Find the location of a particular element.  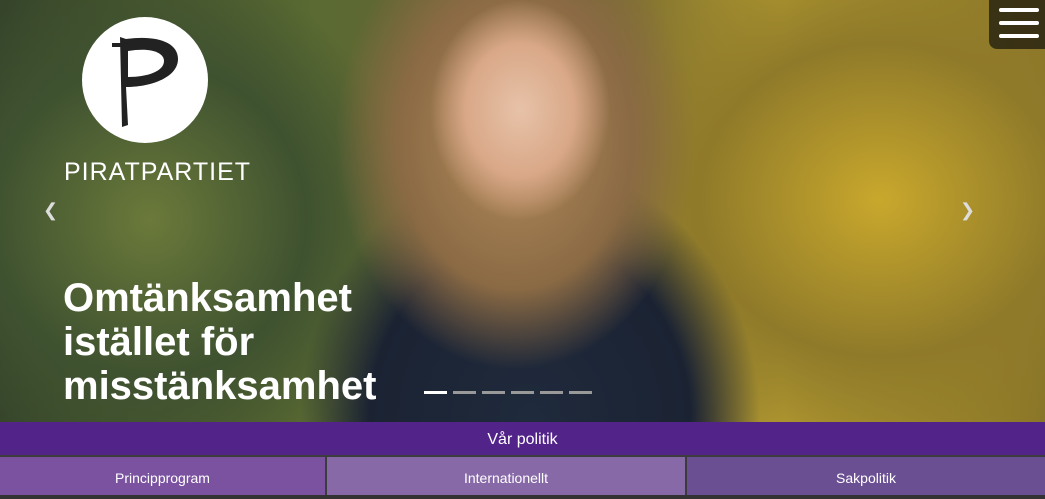

nav-internationellt: Internationellt is located at coordinates (507, 476).